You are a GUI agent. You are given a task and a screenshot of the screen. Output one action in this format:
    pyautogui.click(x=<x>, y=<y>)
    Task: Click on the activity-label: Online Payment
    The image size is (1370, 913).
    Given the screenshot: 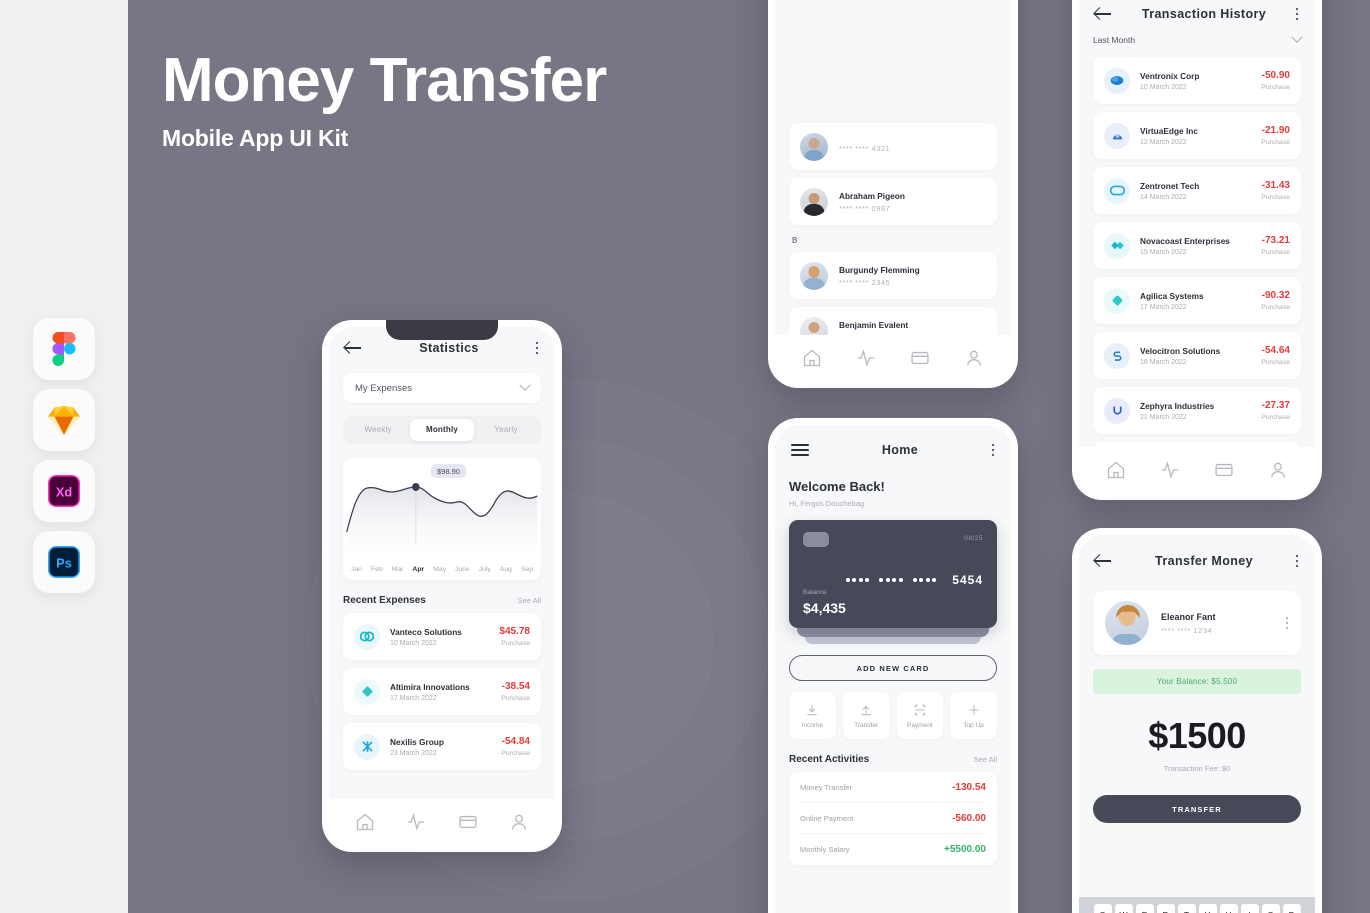 What is the action you would take?
    pyautogui.click(x=827, y=818)
    